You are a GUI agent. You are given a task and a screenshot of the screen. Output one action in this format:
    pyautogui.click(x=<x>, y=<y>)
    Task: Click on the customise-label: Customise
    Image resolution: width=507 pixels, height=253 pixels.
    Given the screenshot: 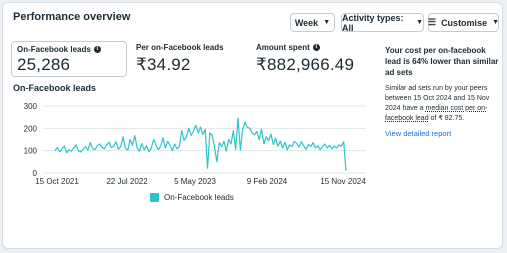 What is the action you would take?
    pyautogui.click(x=464, y=22)
    